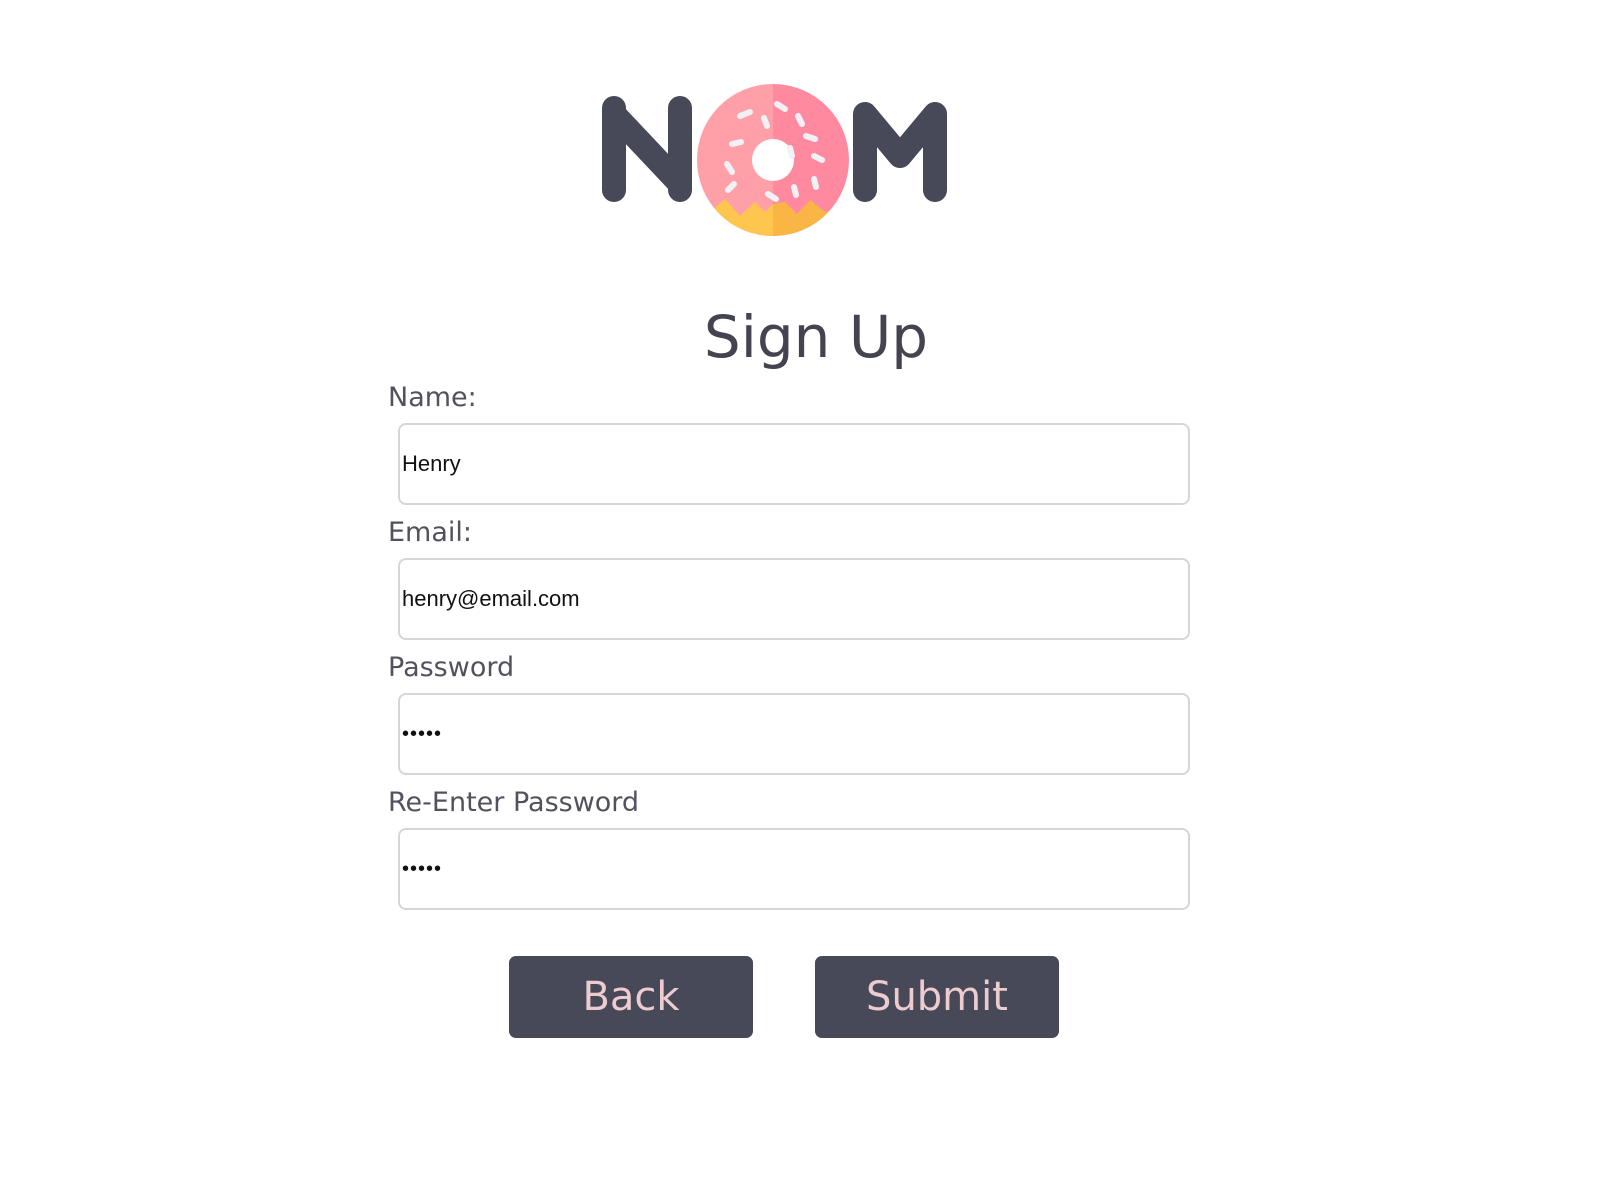 Image resolution: width=1600 pixels, height=1200 pixels. What do you see at coordinates (794, 734) in the screenshot?
I see `password-field` at bounding box center [794, 734].